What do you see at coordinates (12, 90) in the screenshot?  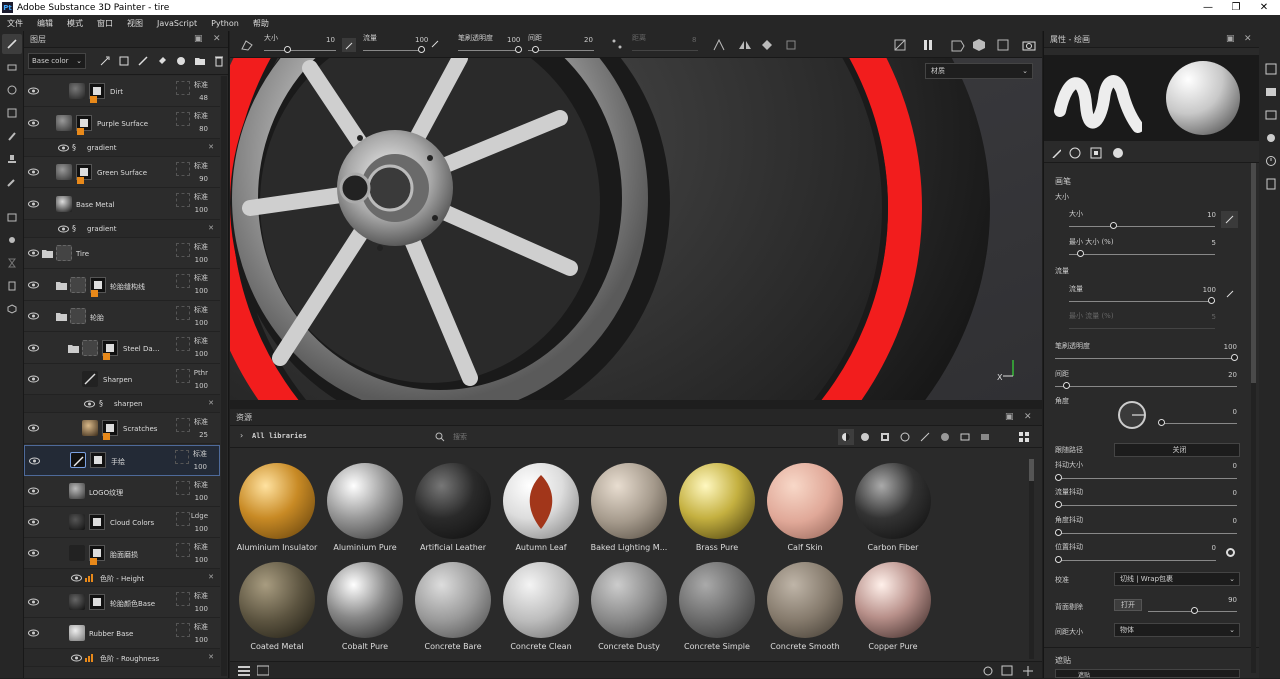 I see `projection-icon` at bounding box center [12, 90].